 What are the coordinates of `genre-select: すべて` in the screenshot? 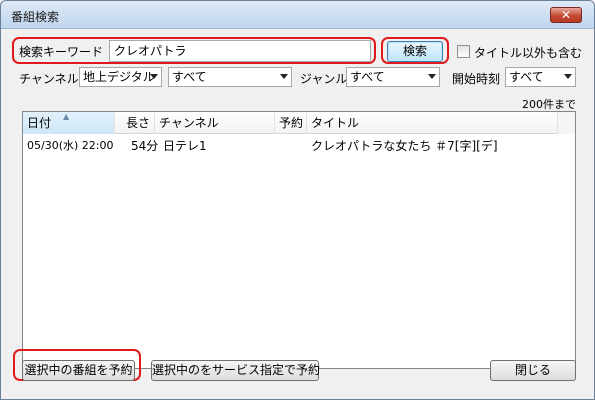 It's located at (393, 77).